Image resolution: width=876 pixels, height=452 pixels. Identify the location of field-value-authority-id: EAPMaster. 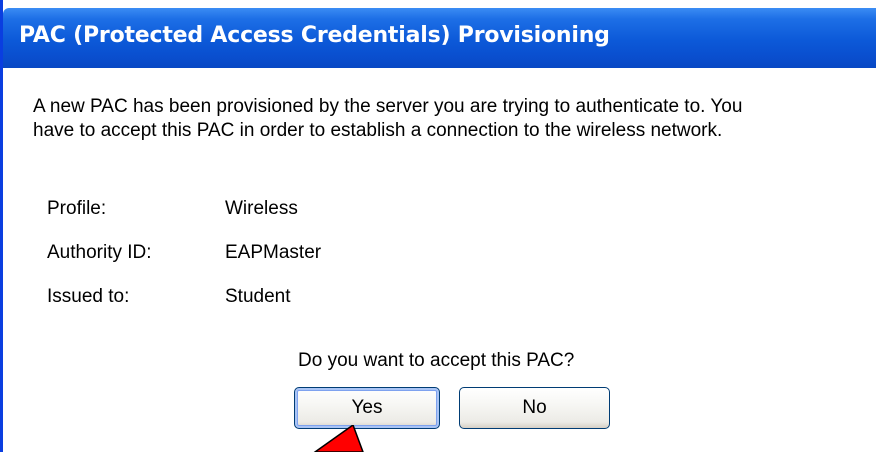
(273, 252).